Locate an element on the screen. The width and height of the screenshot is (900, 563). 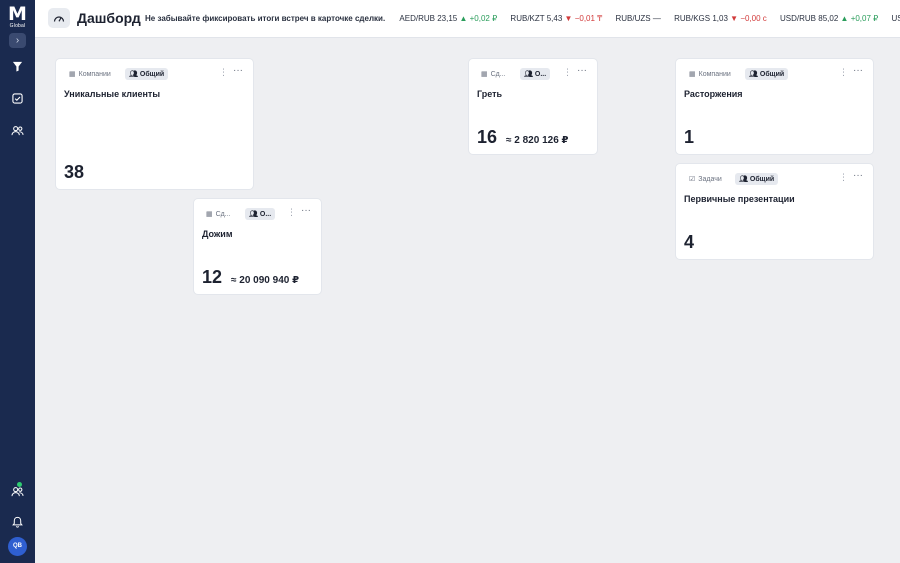
bell-icon is located at coordinates (17, 522).